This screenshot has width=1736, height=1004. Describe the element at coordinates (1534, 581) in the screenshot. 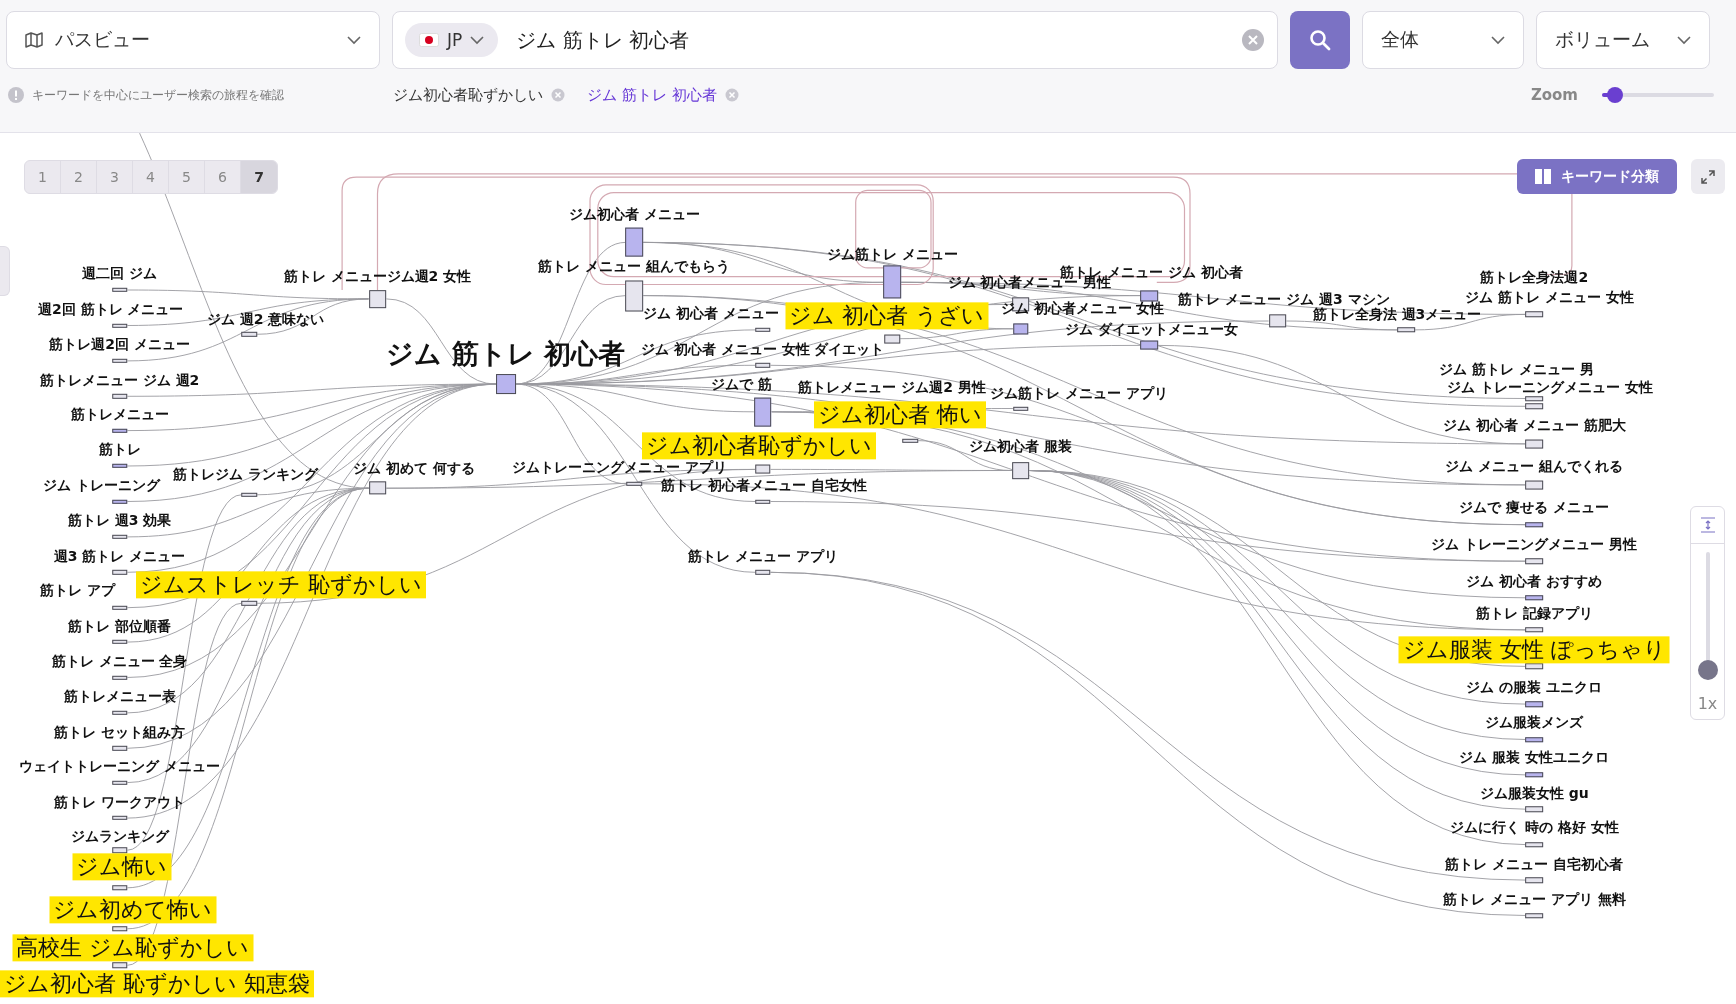

I see `keyword-label: ジム 初心者 おすすめ` at that location.